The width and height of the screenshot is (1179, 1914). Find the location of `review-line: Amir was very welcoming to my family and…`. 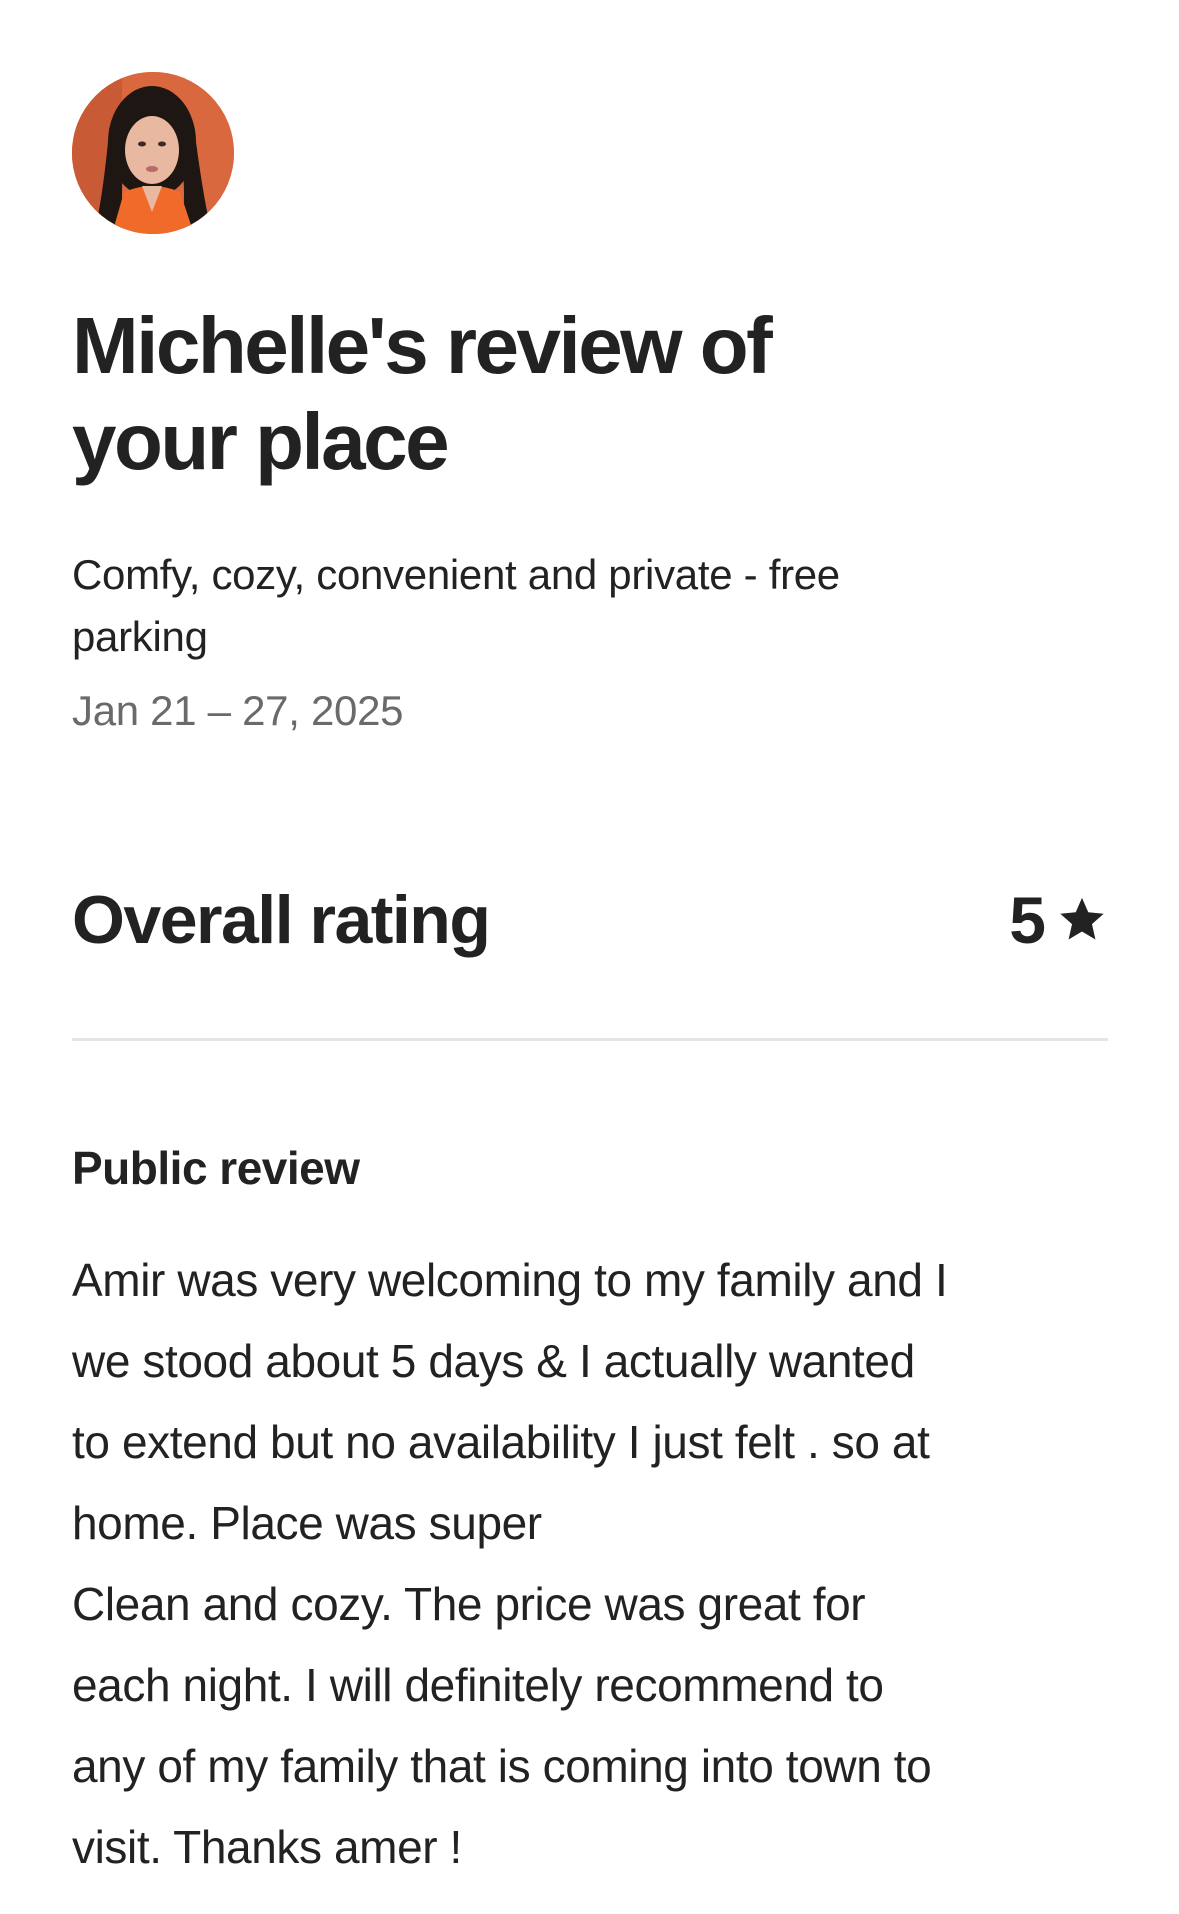

review-line: Amir was very welcoming to my family and… is located at coordinates (510, 1280).